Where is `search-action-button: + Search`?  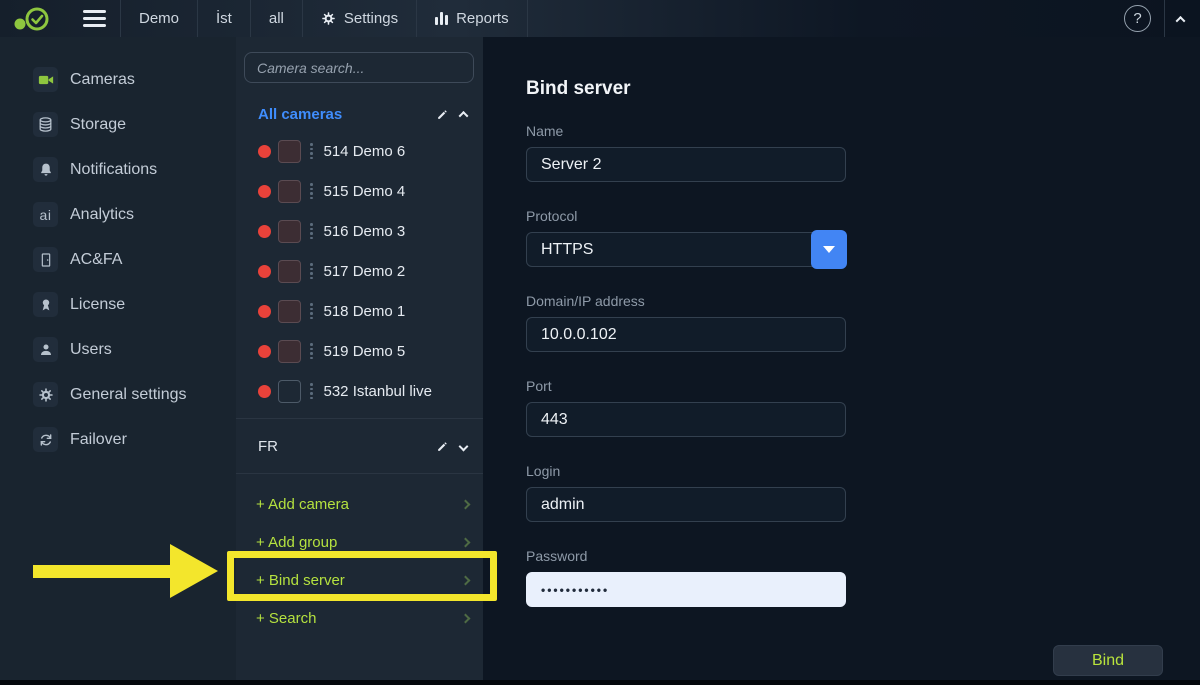 search-action-button: + Search is located at coordinates (359, 618).